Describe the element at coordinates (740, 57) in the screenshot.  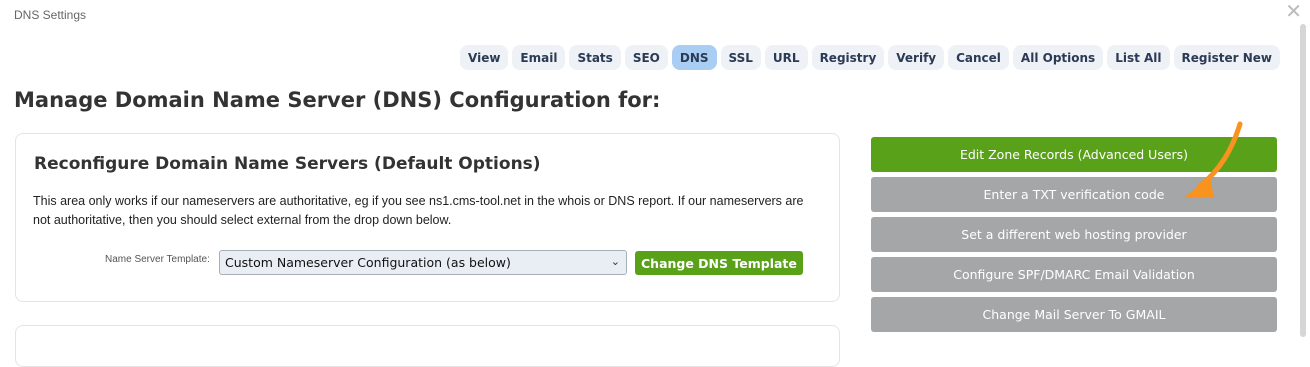
I see `tab-ssl: SSL` at that location.